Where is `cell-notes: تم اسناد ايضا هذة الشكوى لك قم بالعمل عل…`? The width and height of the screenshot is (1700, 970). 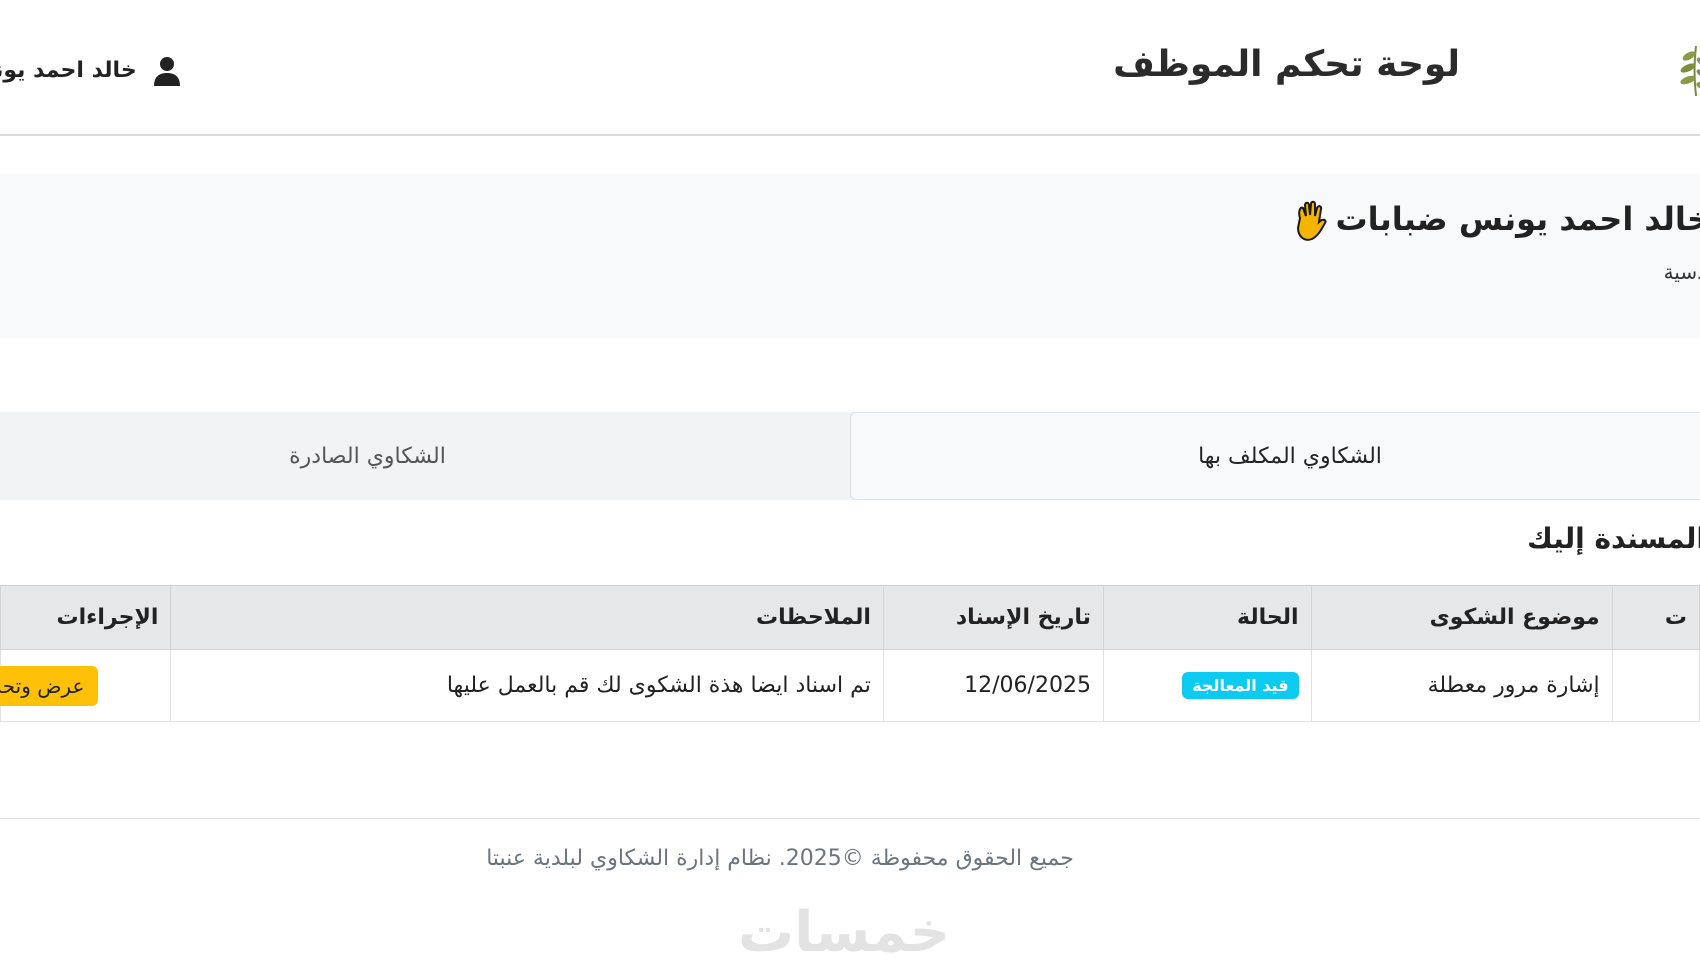 cell-notes: تم اسناد ايضا هذة الشكوى لك قم بالعمل عل… is located at coordinates (527, 685).